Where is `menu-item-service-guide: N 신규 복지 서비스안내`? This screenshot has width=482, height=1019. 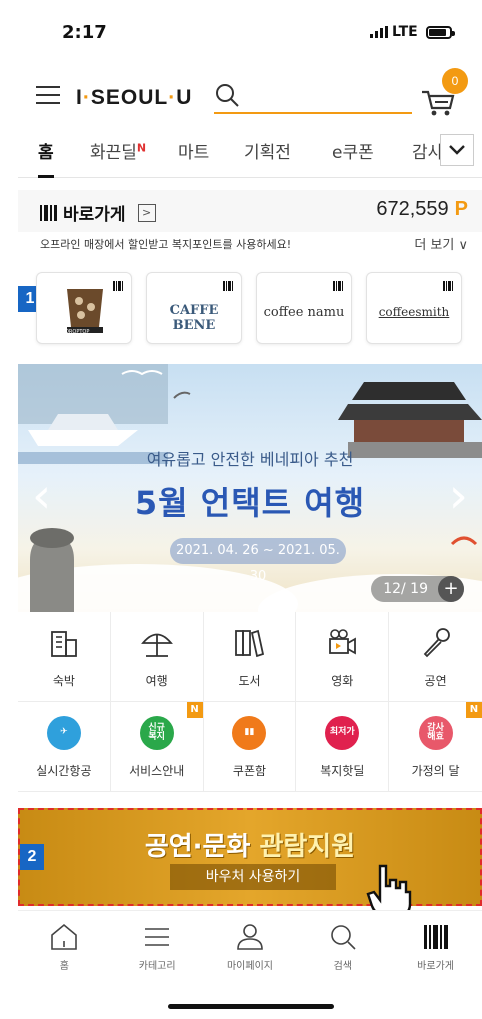 menu-item-service-guide: N 신규 복지 서비스안내 is located at coordinates (157, 747).